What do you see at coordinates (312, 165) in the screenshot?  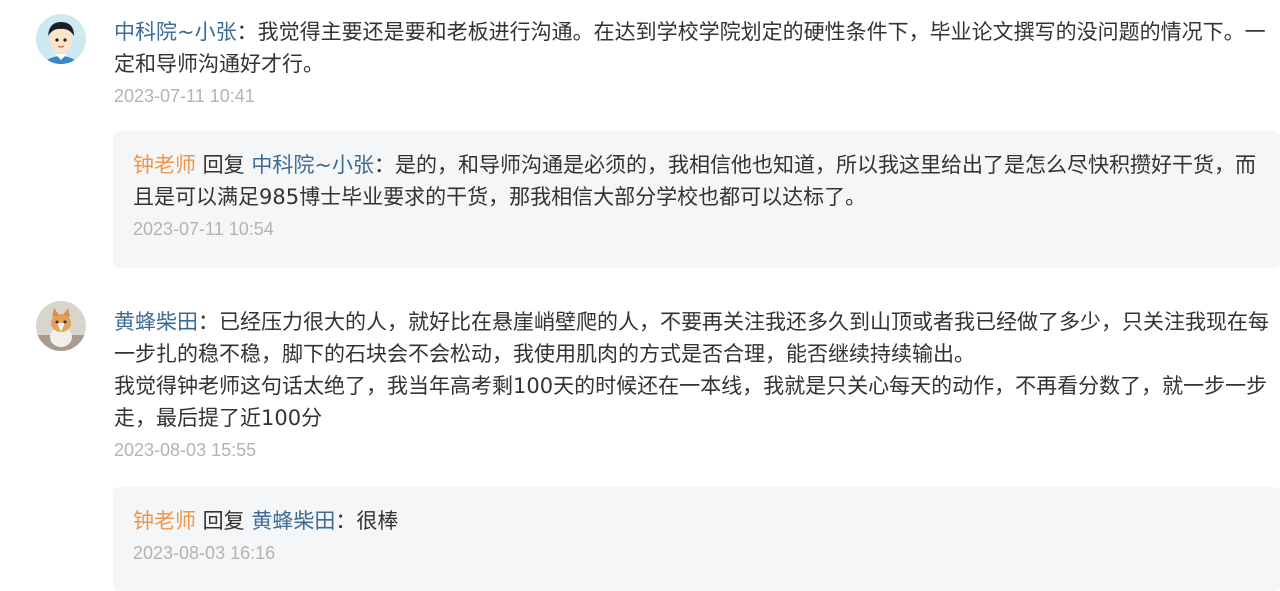 I see `reply-target: 中科院~小张` at bounding box center [312, 165].